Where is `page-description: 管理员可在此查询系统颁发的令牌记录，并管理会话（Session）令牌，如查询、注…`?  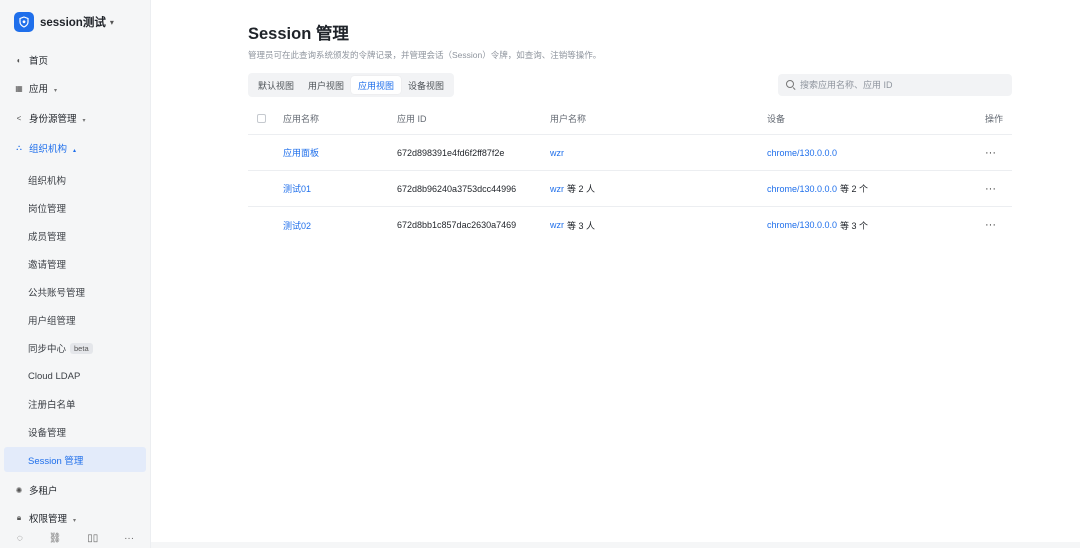
page-description: 管理员可在此查询系统颁发的令牌记录，并管理会话（Session）令牌，如查询、注… is located at coordinates (425, 55).